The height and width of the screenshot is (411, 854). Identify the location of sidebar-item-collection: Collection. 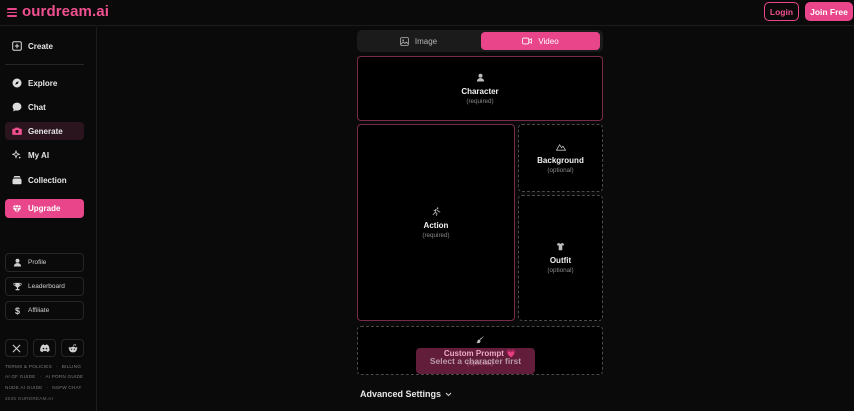
(44, 180).